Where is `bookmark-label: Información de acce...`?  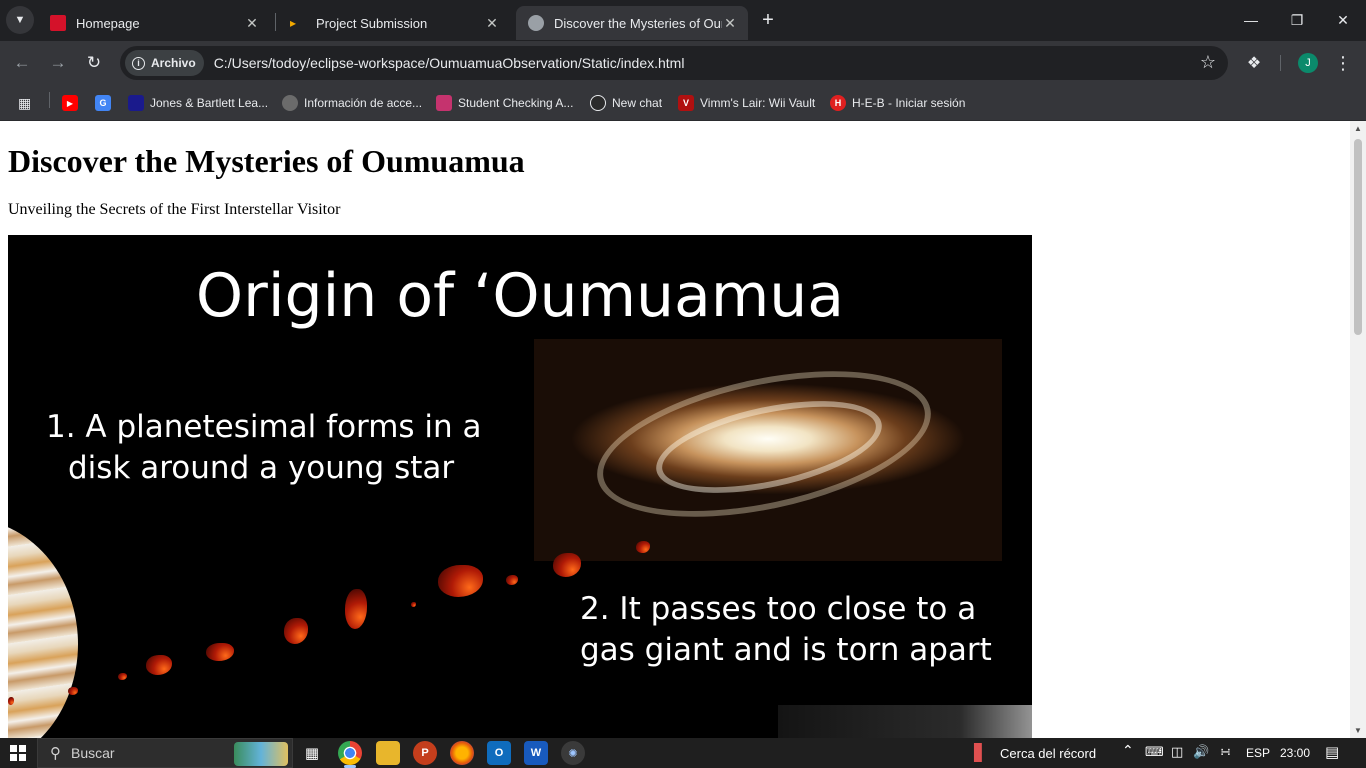 bookmark-label: Información de acce... is located at coordinates (363, 103).